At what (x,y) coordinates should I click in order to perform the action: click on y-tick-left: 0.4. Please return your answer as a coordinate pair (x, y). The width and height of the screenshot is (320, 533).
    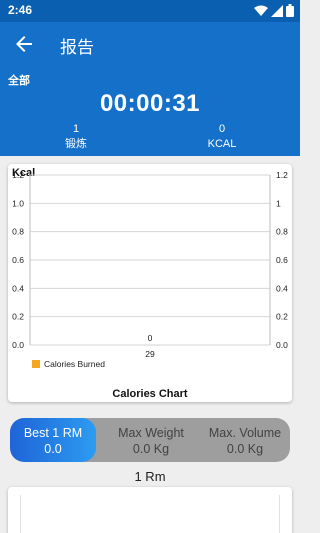
    Looking at the image, I should click on (18, 288).